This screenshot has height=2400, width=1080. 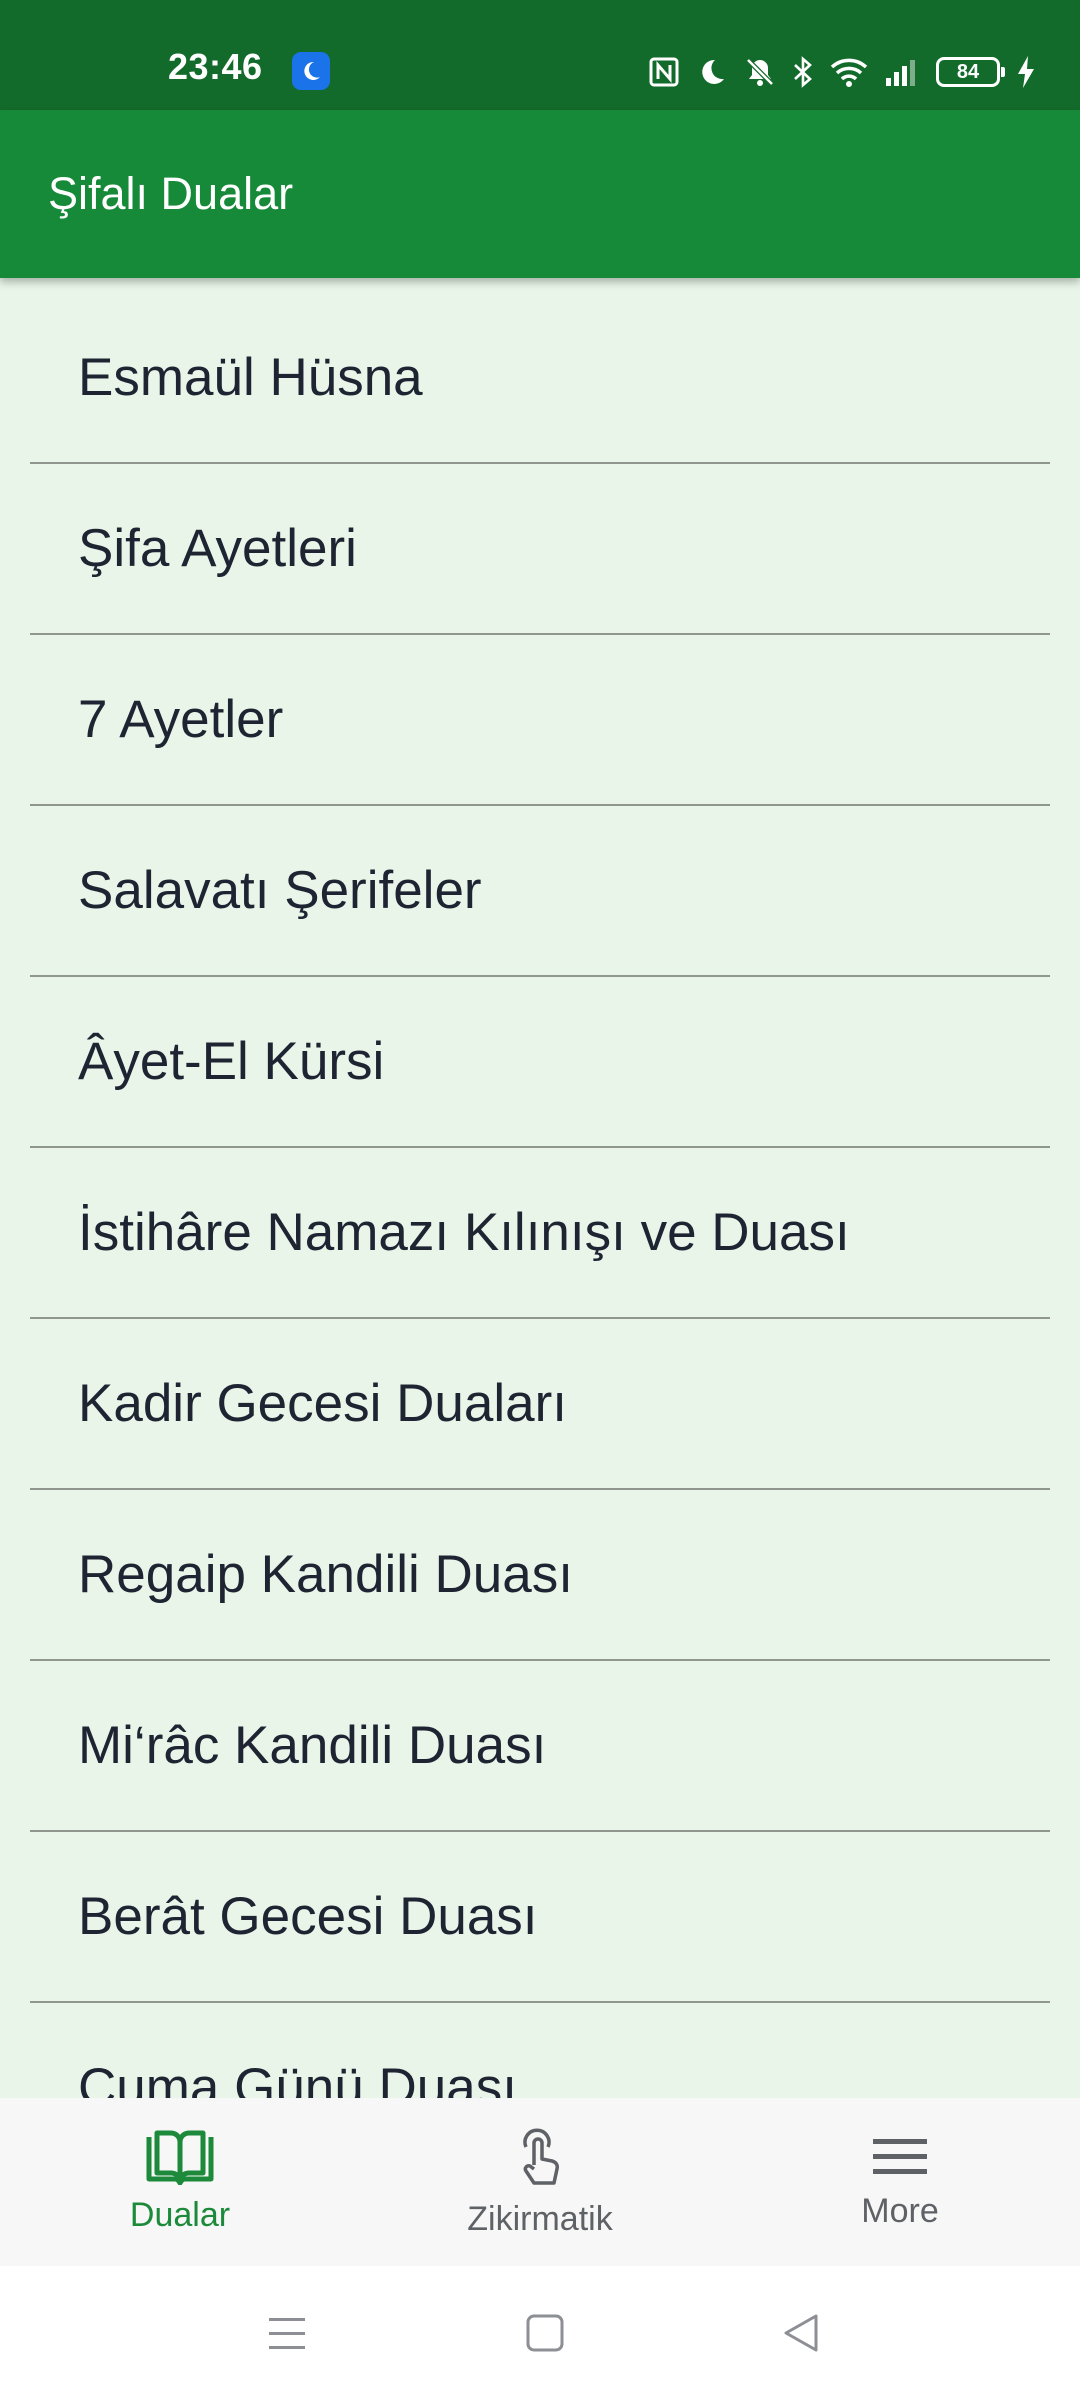 What do you see at coordinates (287, 2335) in the screenshot?
I see `recents-button` at bounding box center [287, 2335].